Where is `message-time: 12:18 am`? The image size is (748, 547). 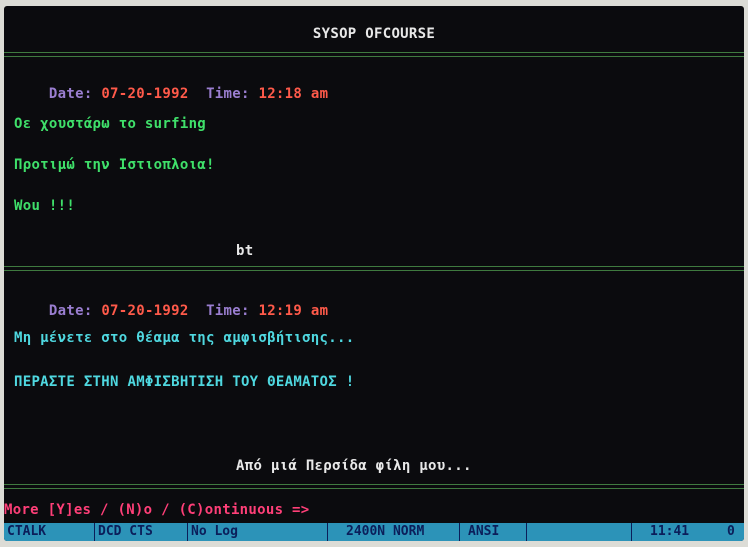 message-time: 12:18 am is located at coordinates (293, 94).